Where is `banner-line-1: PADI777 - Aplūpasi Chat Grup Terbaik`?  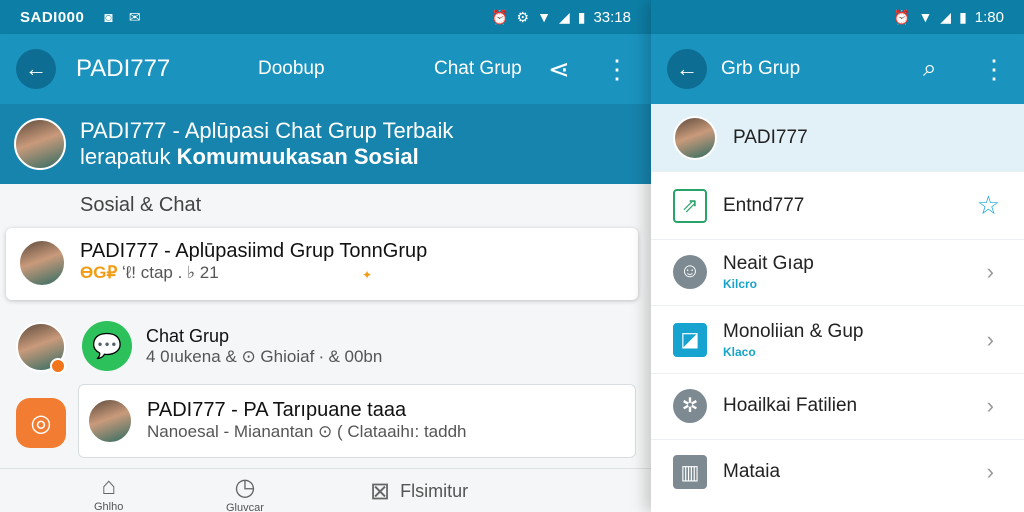
banner-line-1: PADI777 - Aplūpasi Chat Grup Terbaik is located at coordinates (267, 130).